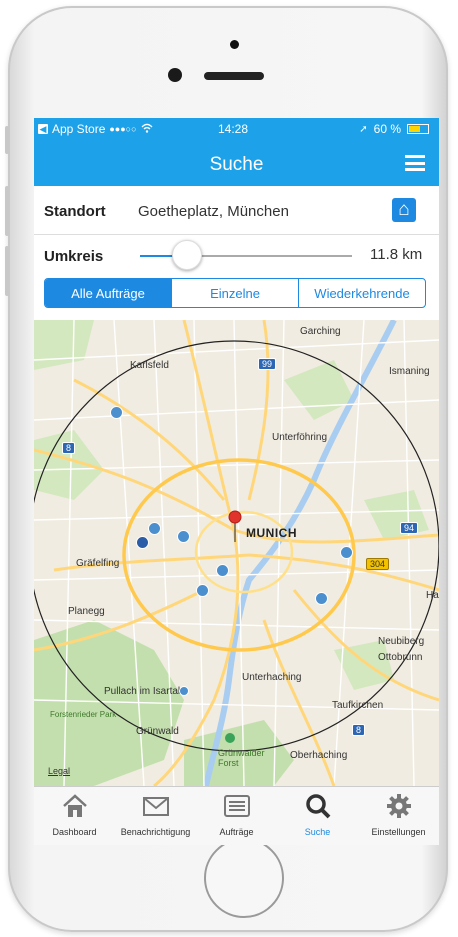 Image resolution: width=458 pixels, height=937 pixels. Describe the element at coordinates (7, 140) in the screenshot. I see `mute-switch` at that location.